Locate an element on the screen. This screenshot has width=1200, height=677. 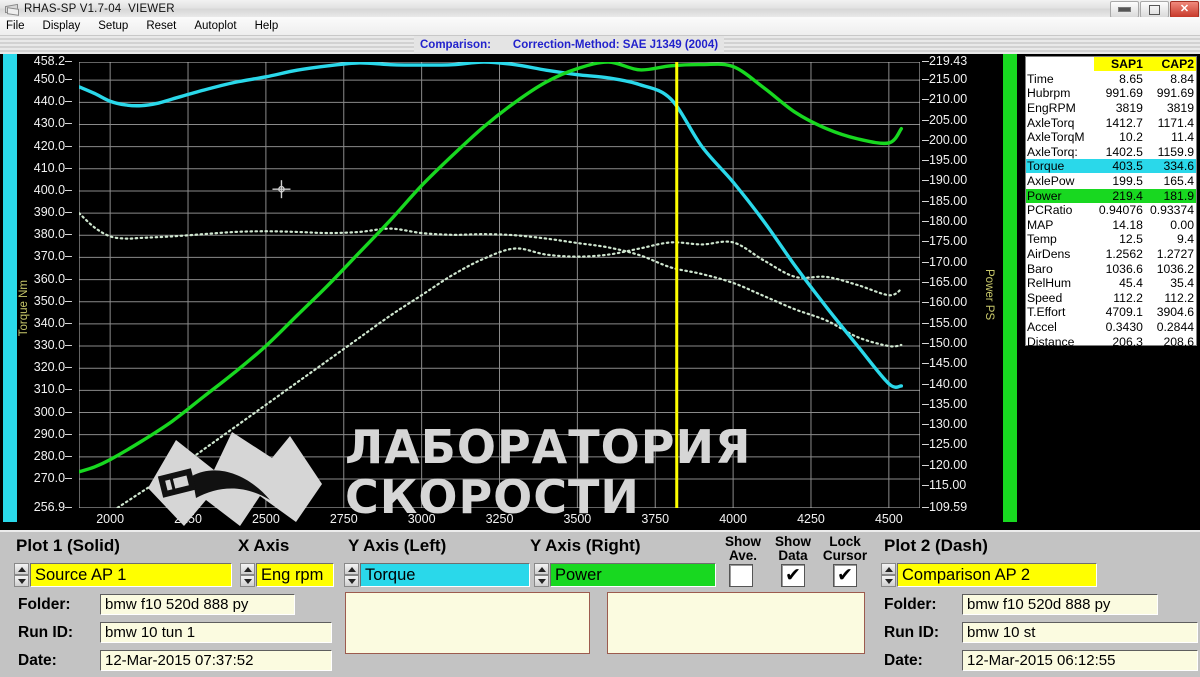
menu-item-file: File is located at coordinates (15, 26).